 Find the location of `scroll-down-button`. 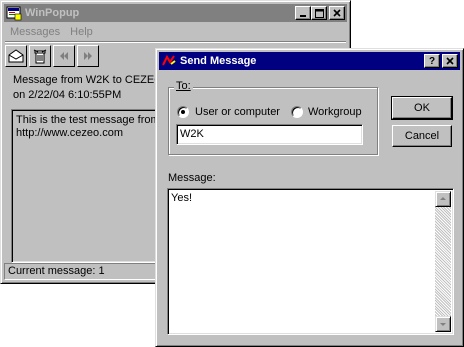

scroll-down-button is located at coordinates (443, 324).